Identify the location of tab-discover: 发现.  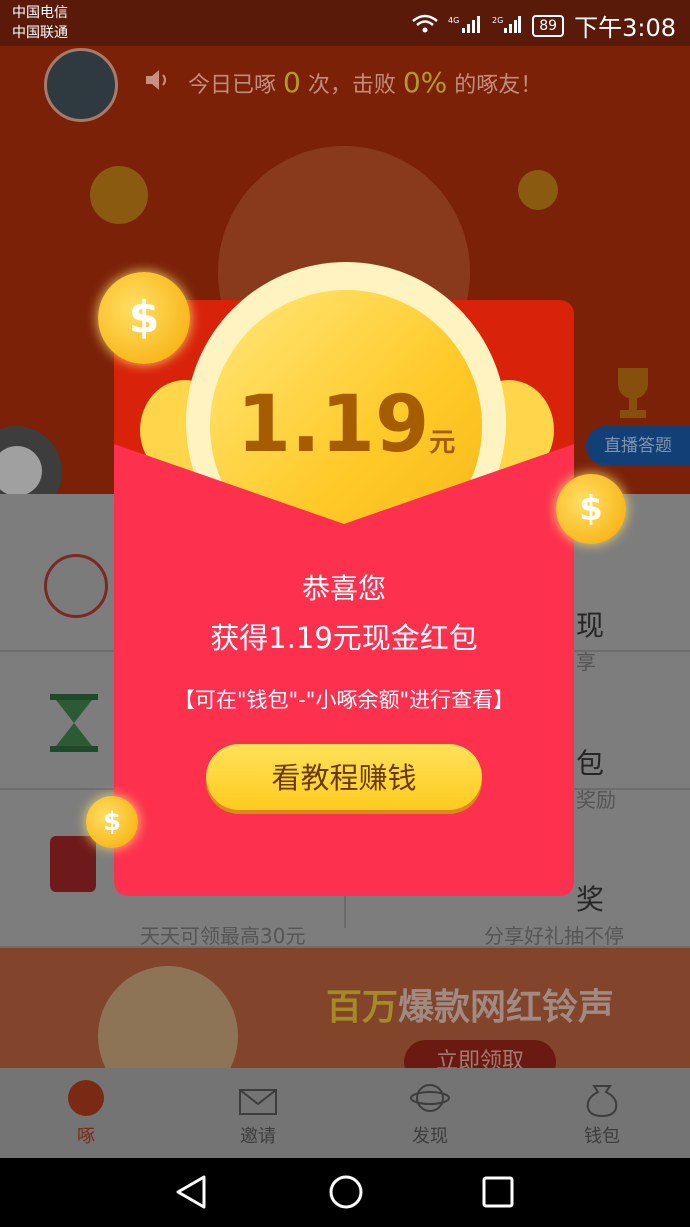
(430, 1113).